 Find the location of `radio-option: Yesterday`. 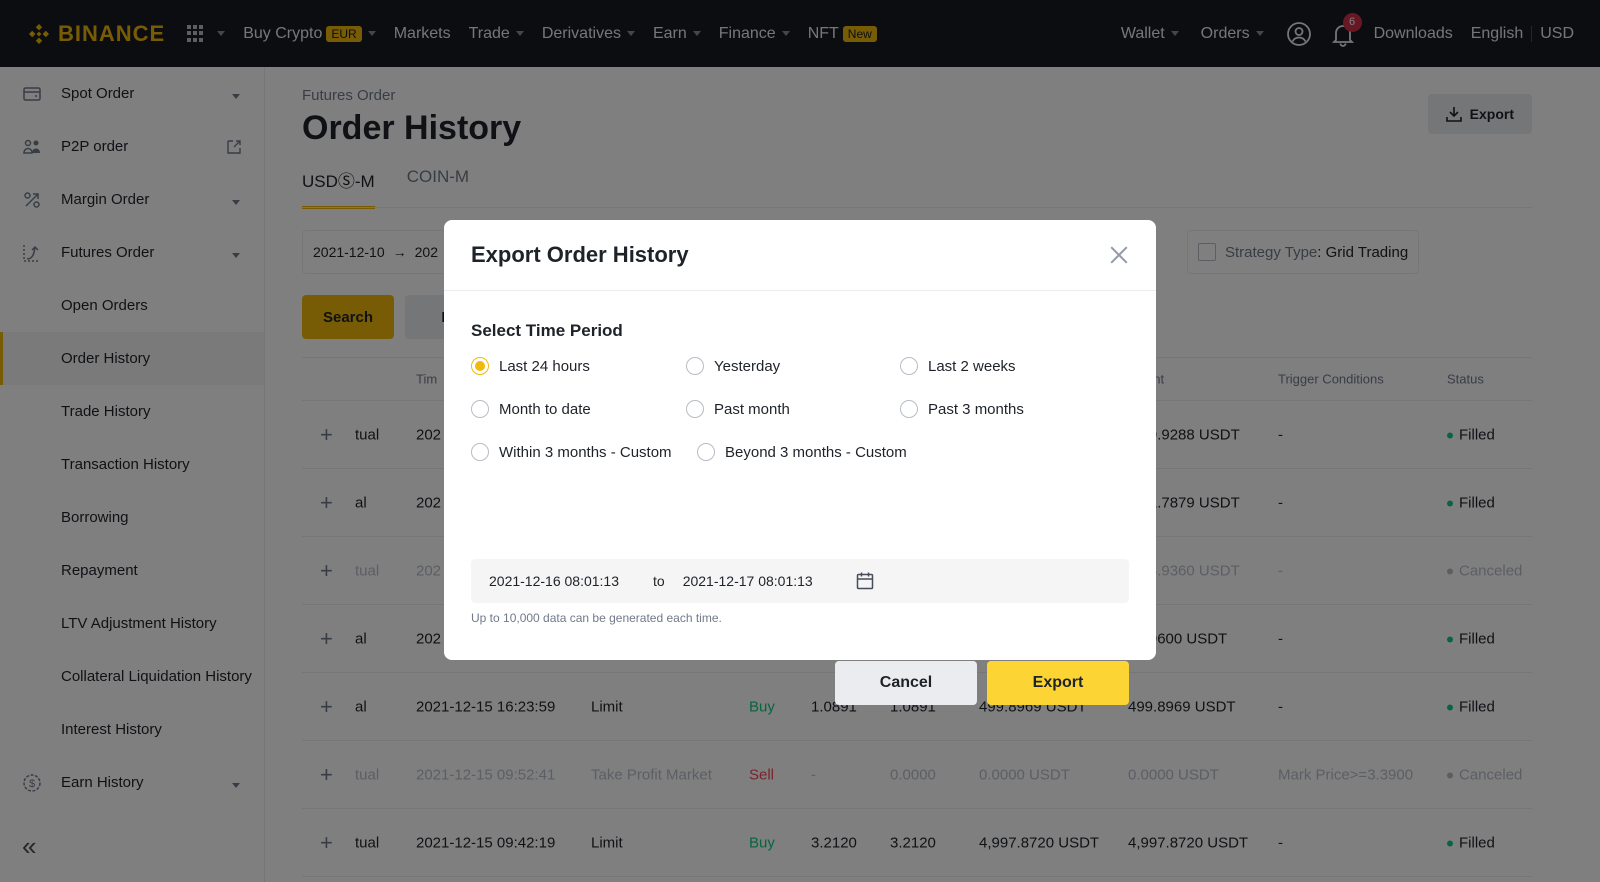

radio-option: Yesterday is located at coordinates (733, 366).